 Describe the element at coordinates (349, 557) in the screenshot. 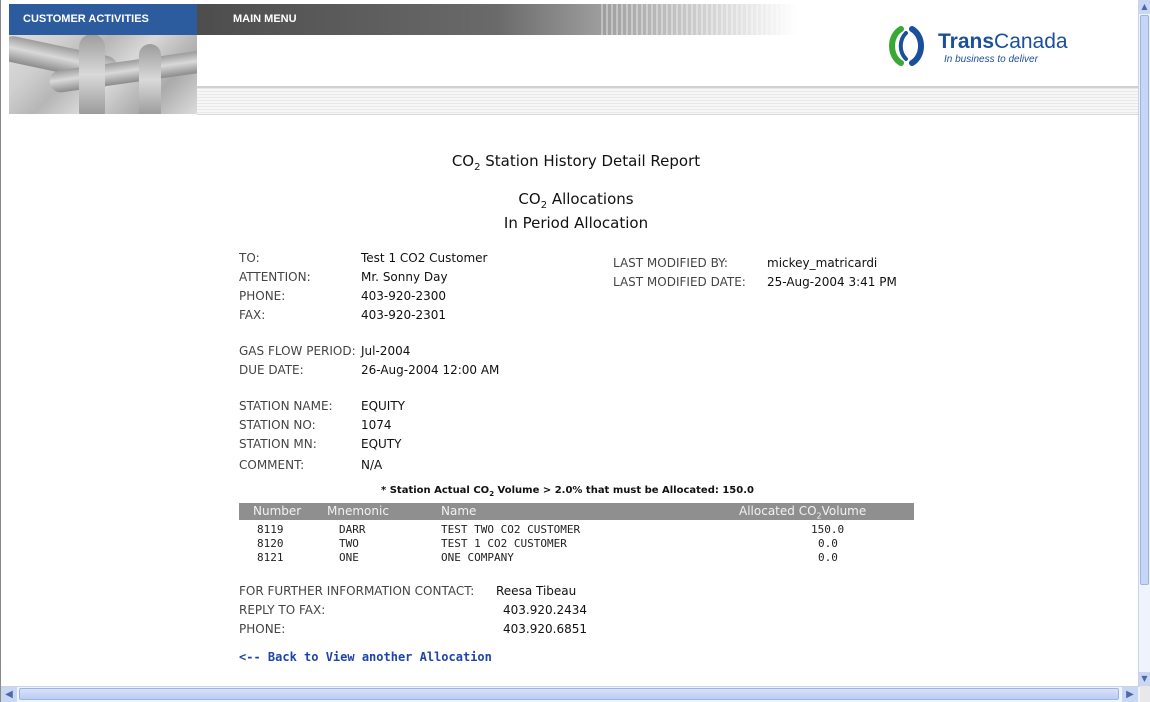

I see `row-mnemonic: ONE` at that location.